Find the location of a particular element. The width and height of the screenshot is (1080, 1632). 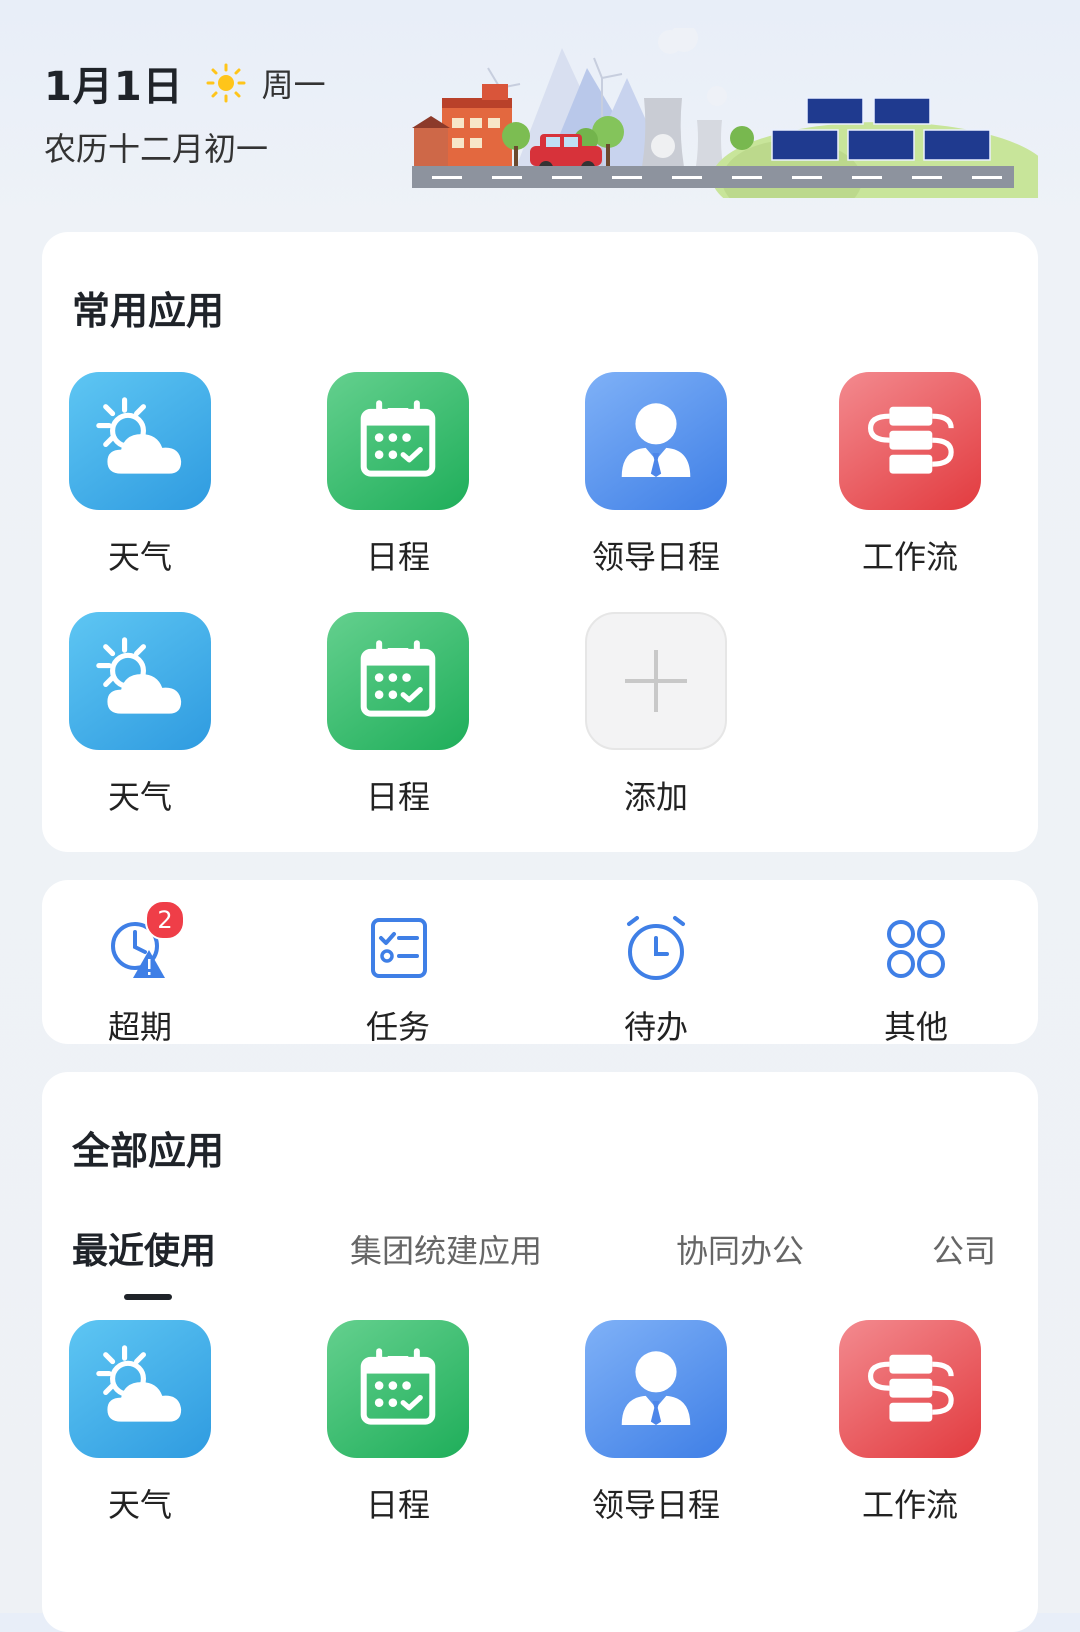

quick-todo: 待办 is located at coordinates (656, 981).